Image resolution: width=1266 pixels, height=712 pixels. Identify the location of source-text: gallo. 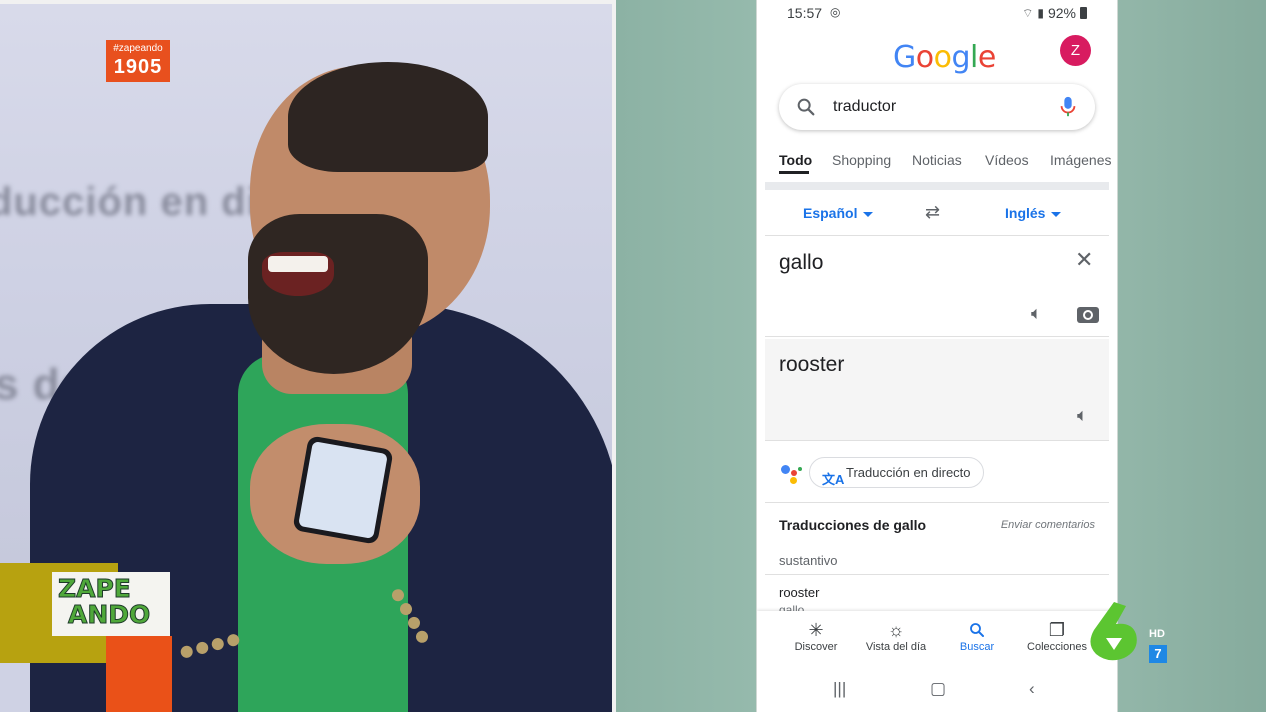
(801, 263).